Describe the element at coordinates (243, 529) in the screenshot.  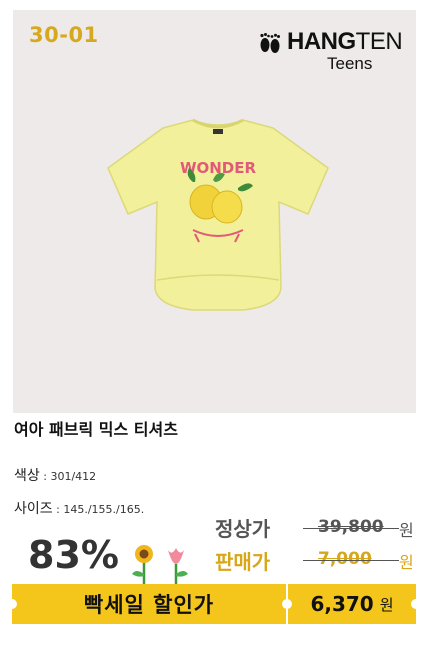
I see `regular-price-label: 정상가` at that location.